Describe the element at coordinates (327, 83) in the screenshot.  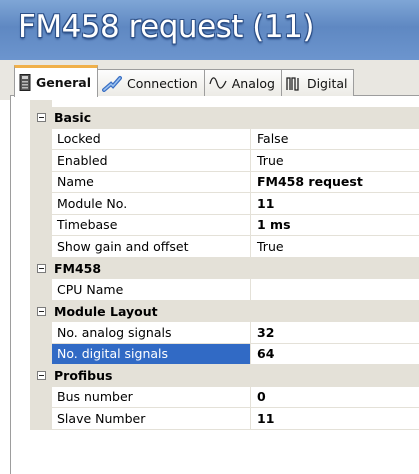
I see `tab-label: Digital` at that location.